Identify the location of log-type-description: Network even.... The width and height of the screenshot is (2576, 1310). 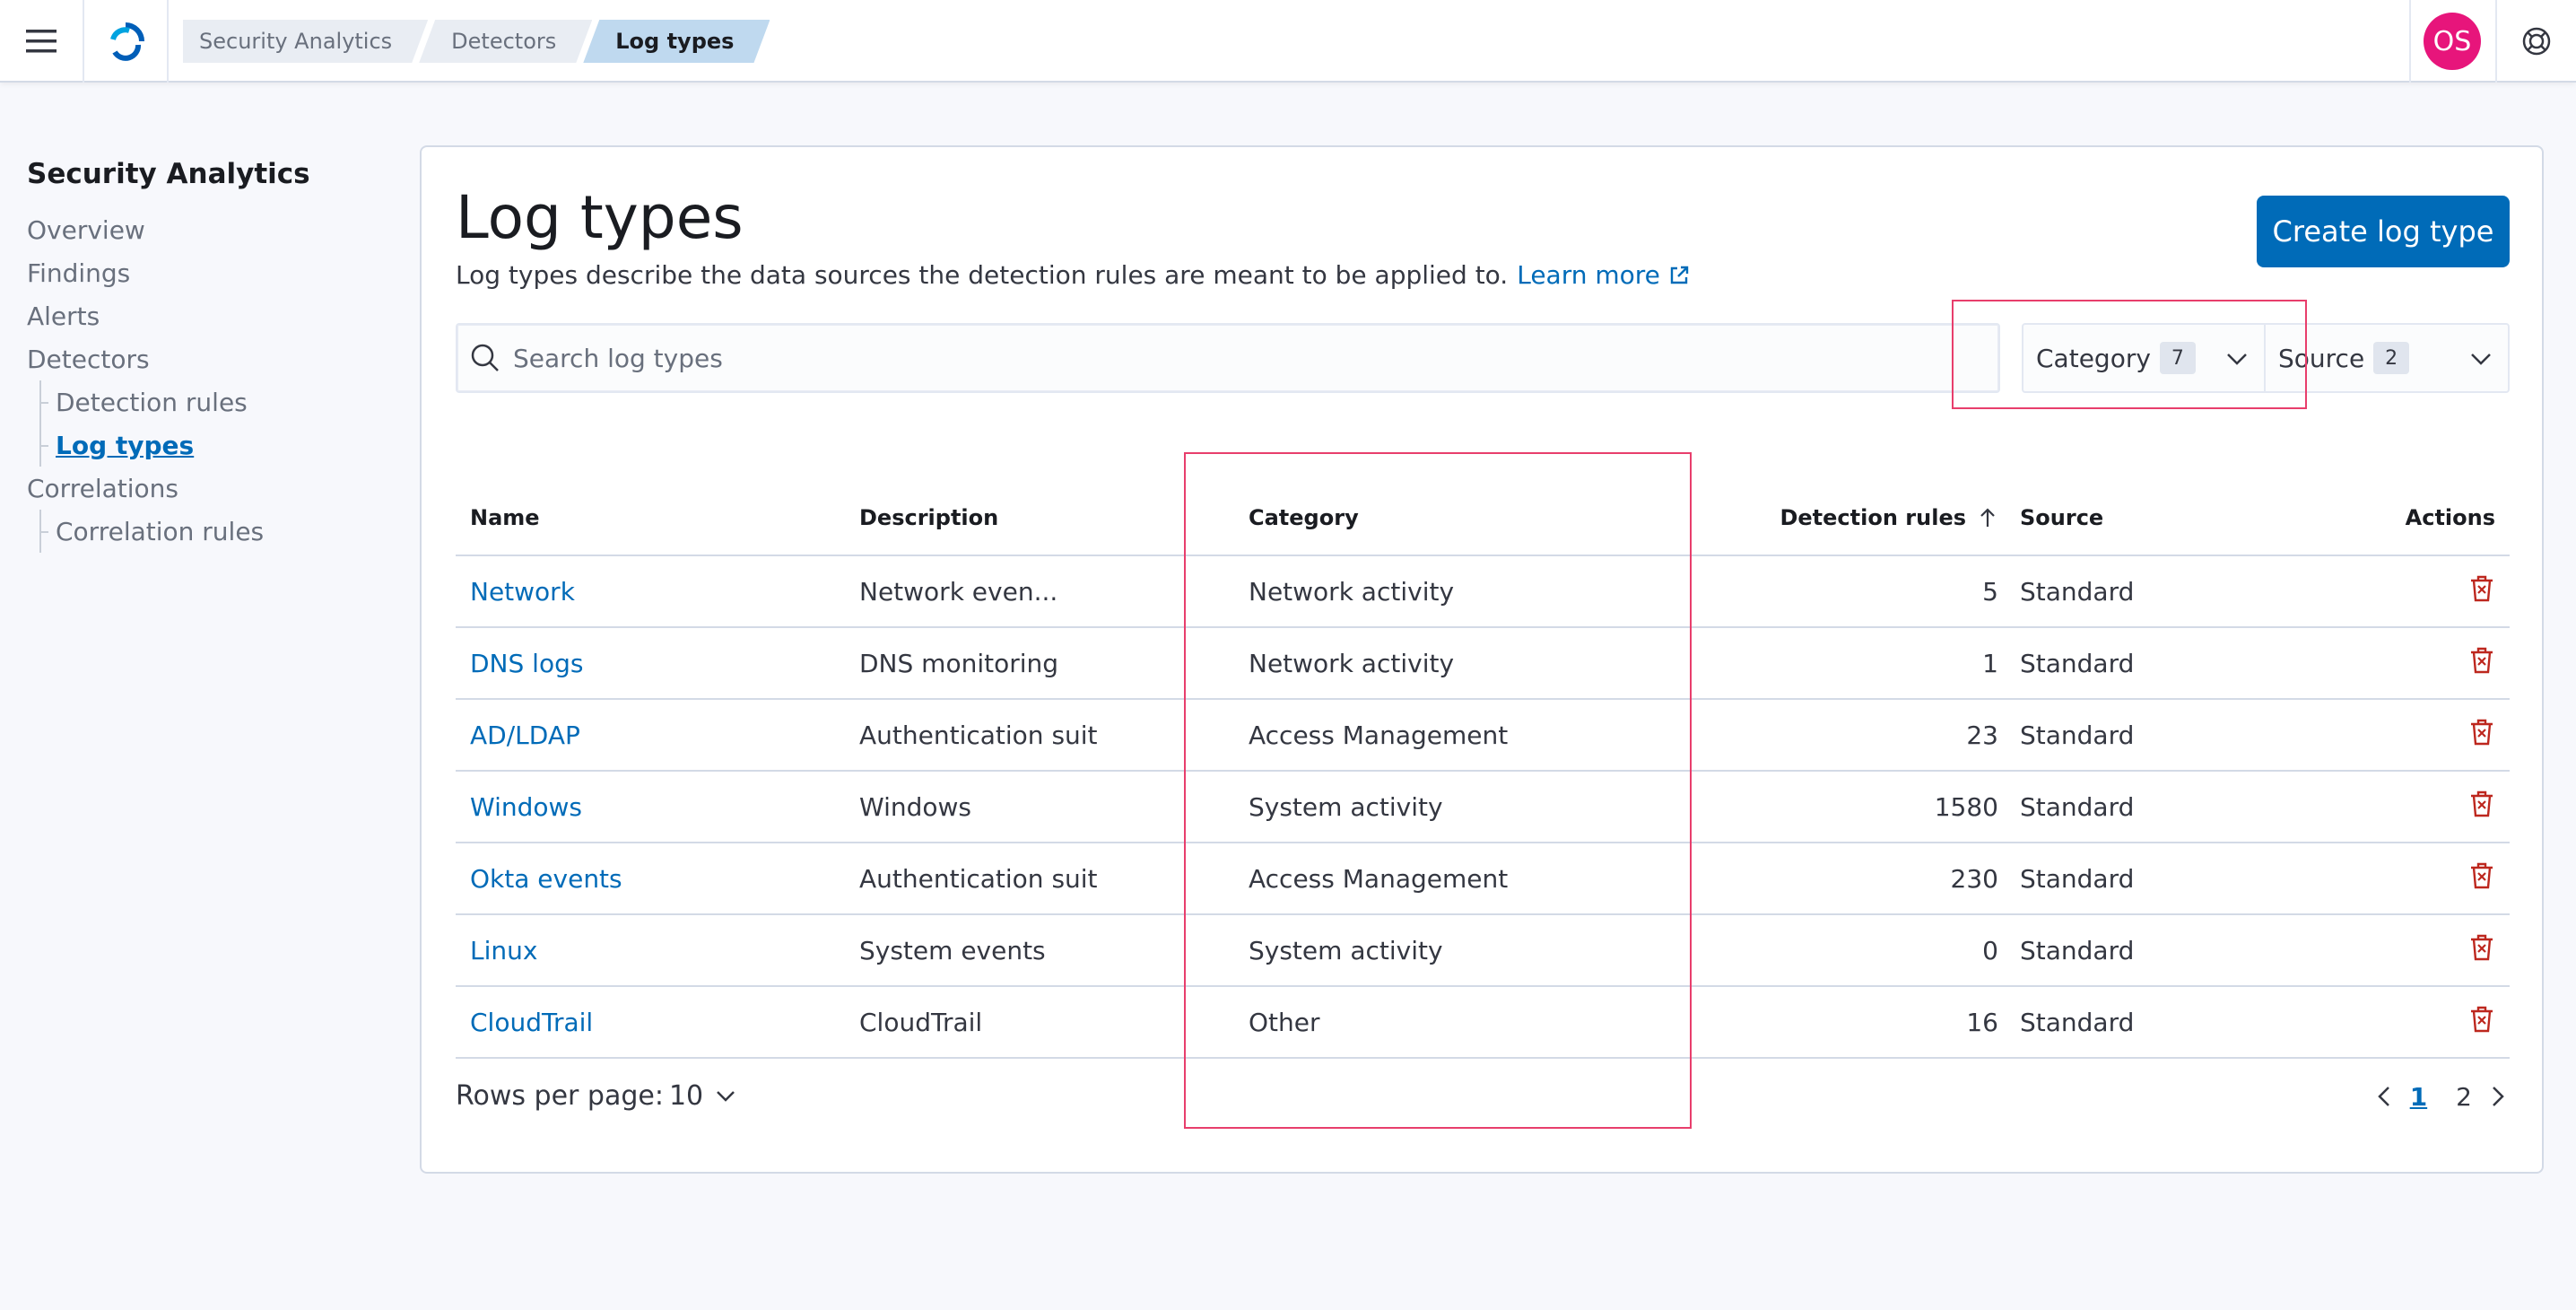
(958, 591).